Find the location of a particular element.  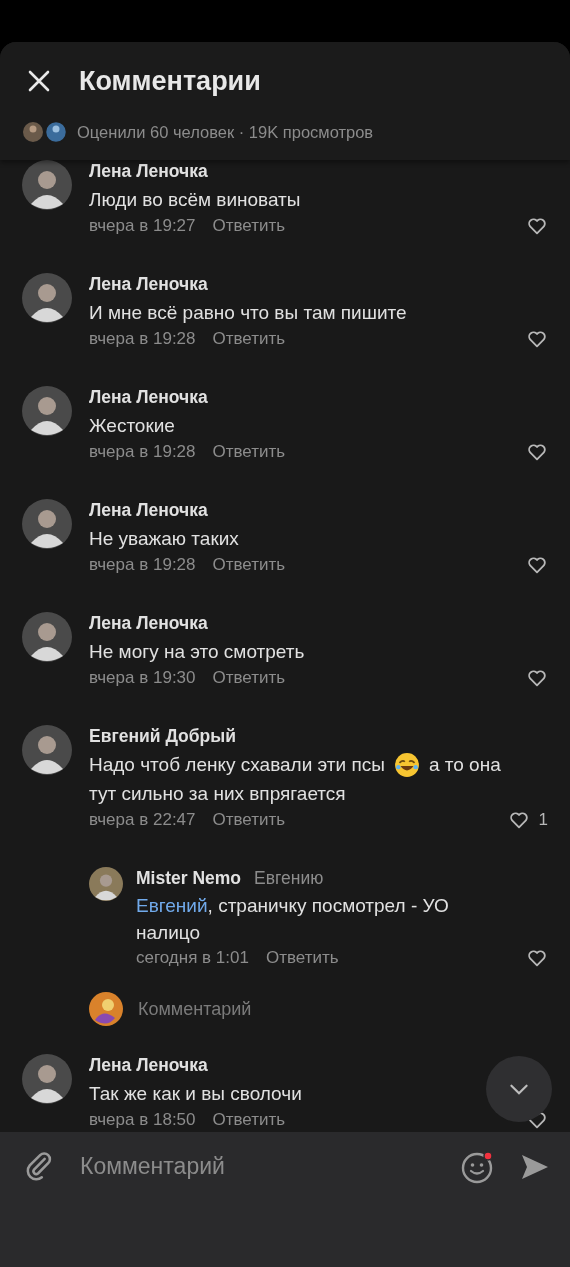

comment-text: Люди во всём виноваты is located at coordinates (195, 200).